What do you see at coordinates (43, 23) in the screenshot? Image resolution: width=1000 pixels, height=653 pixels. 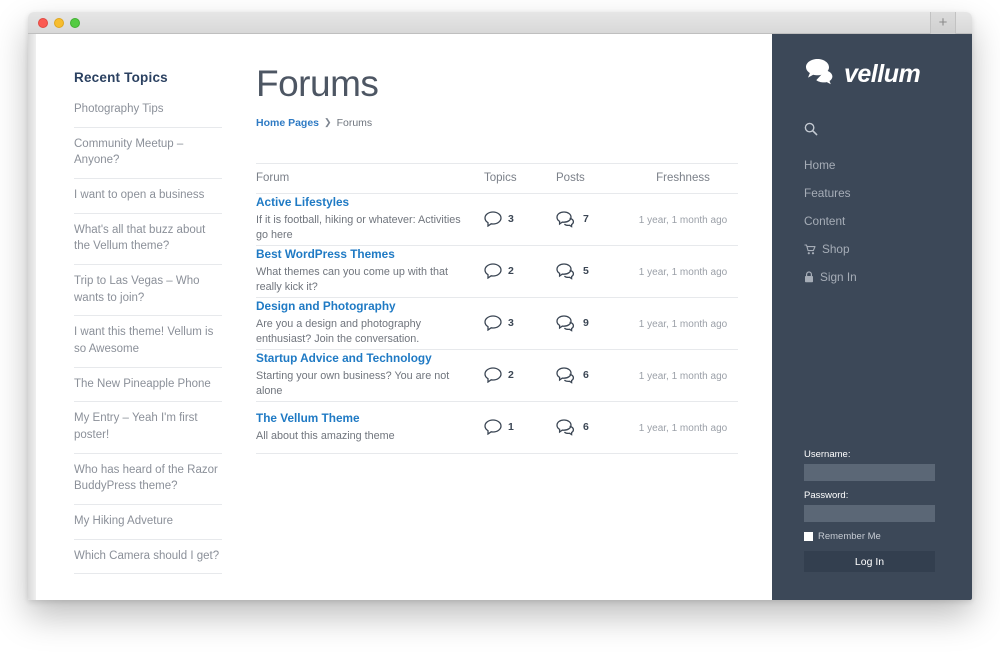 I see `close-window-button` at bounding box center [43, 23].